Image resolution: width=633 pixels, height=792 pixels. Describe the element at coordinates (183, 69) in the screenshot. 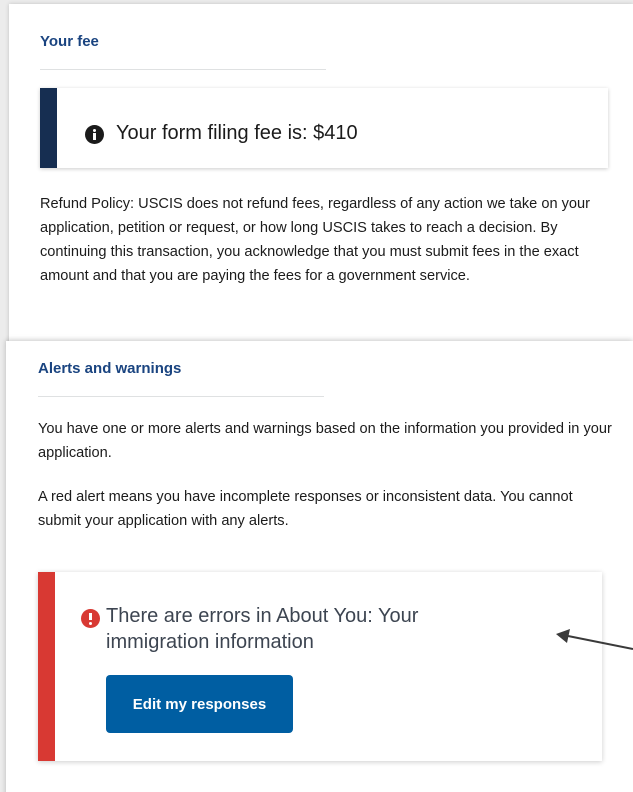

I see `fee-title-divider` at that location.